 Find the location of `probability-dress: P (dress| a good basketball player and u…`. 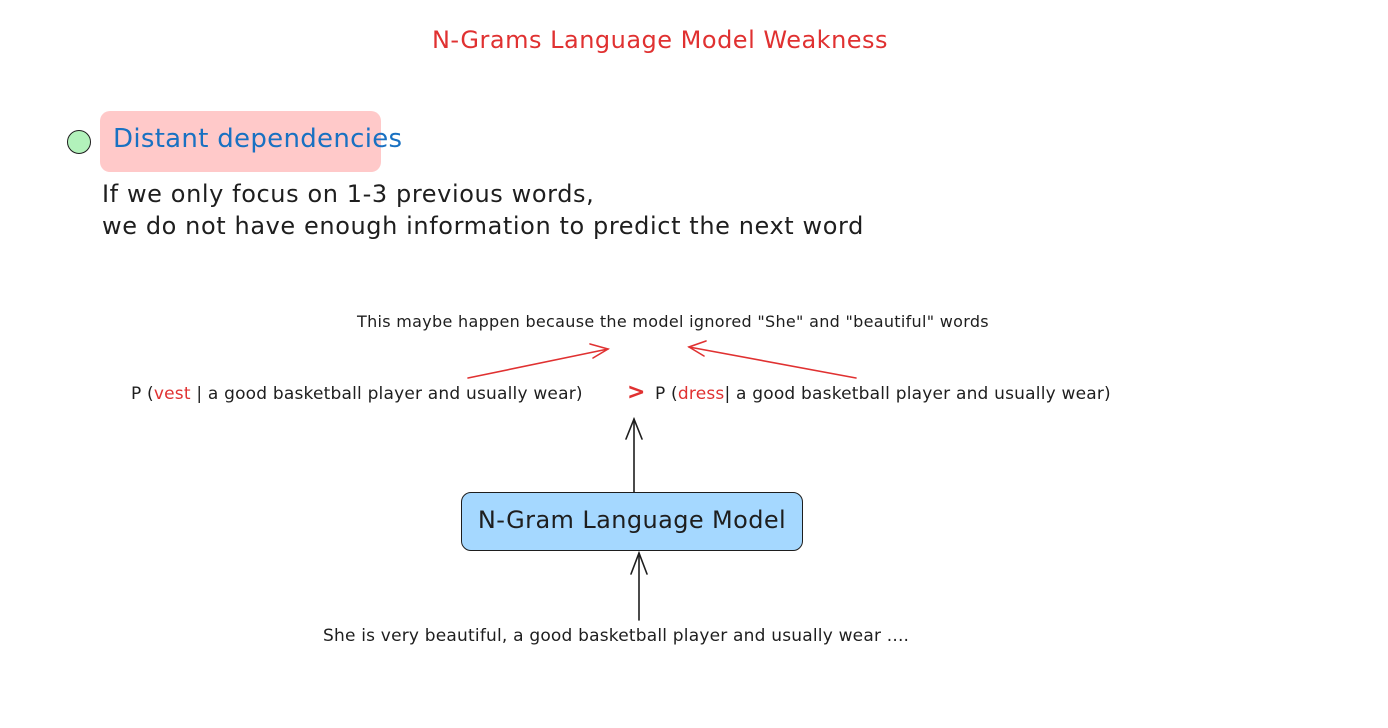

probability-dress: P (dress| a good basketball player and u… is located at coordinates (883, 394).